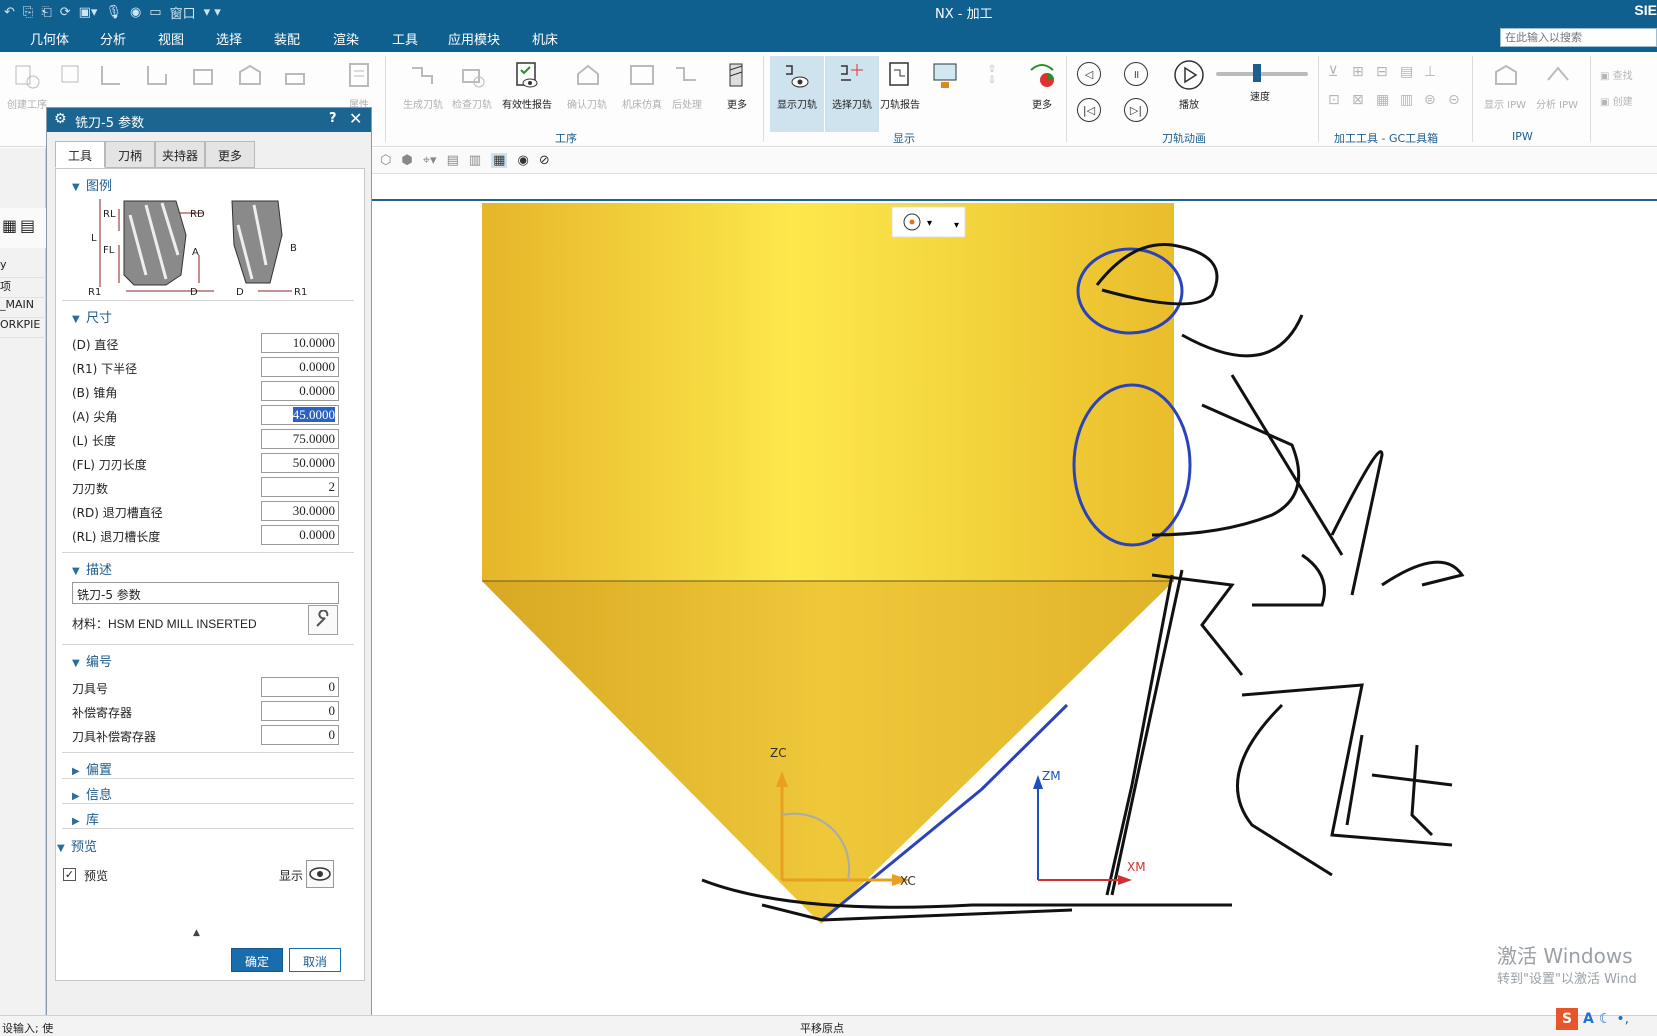  What do you see at coordinates (300, 367) in the screenshot?
I see `lower-radius-input: 0.0000` at bounding box center [300, 367].